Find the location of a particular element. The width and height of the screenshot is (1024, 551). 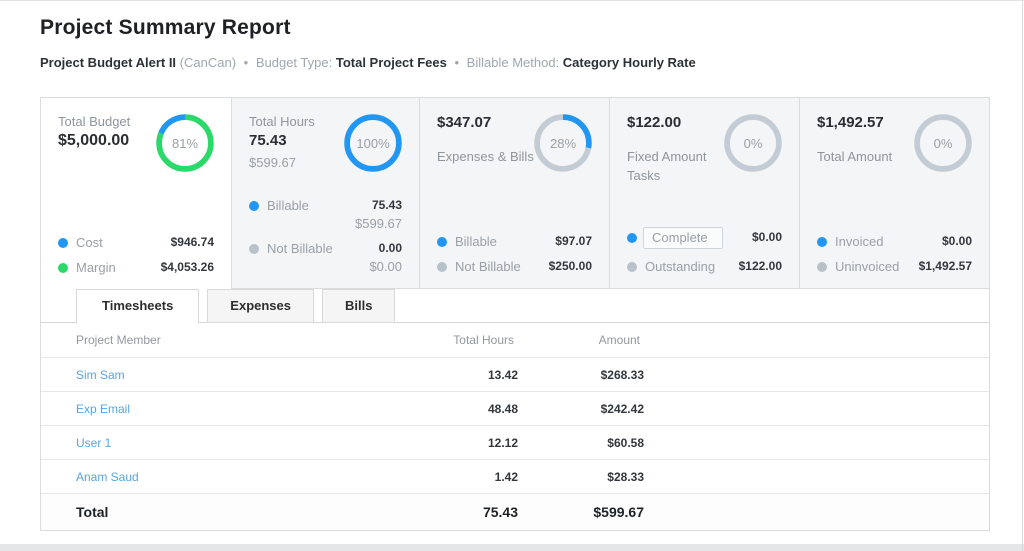

budget-donut-chart: 81% is located at coordinates (185, 143).